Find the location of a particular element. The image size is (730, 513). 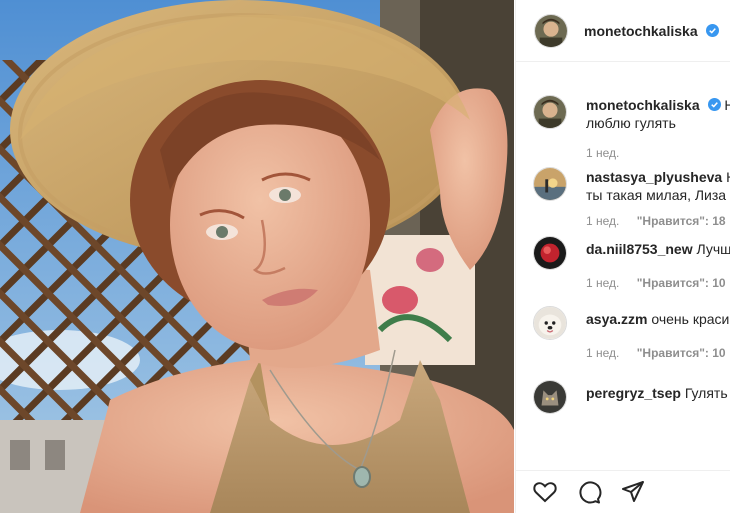

comment-text-line1: nastasya_plyusheva Н is located at coordinates (658, 177).